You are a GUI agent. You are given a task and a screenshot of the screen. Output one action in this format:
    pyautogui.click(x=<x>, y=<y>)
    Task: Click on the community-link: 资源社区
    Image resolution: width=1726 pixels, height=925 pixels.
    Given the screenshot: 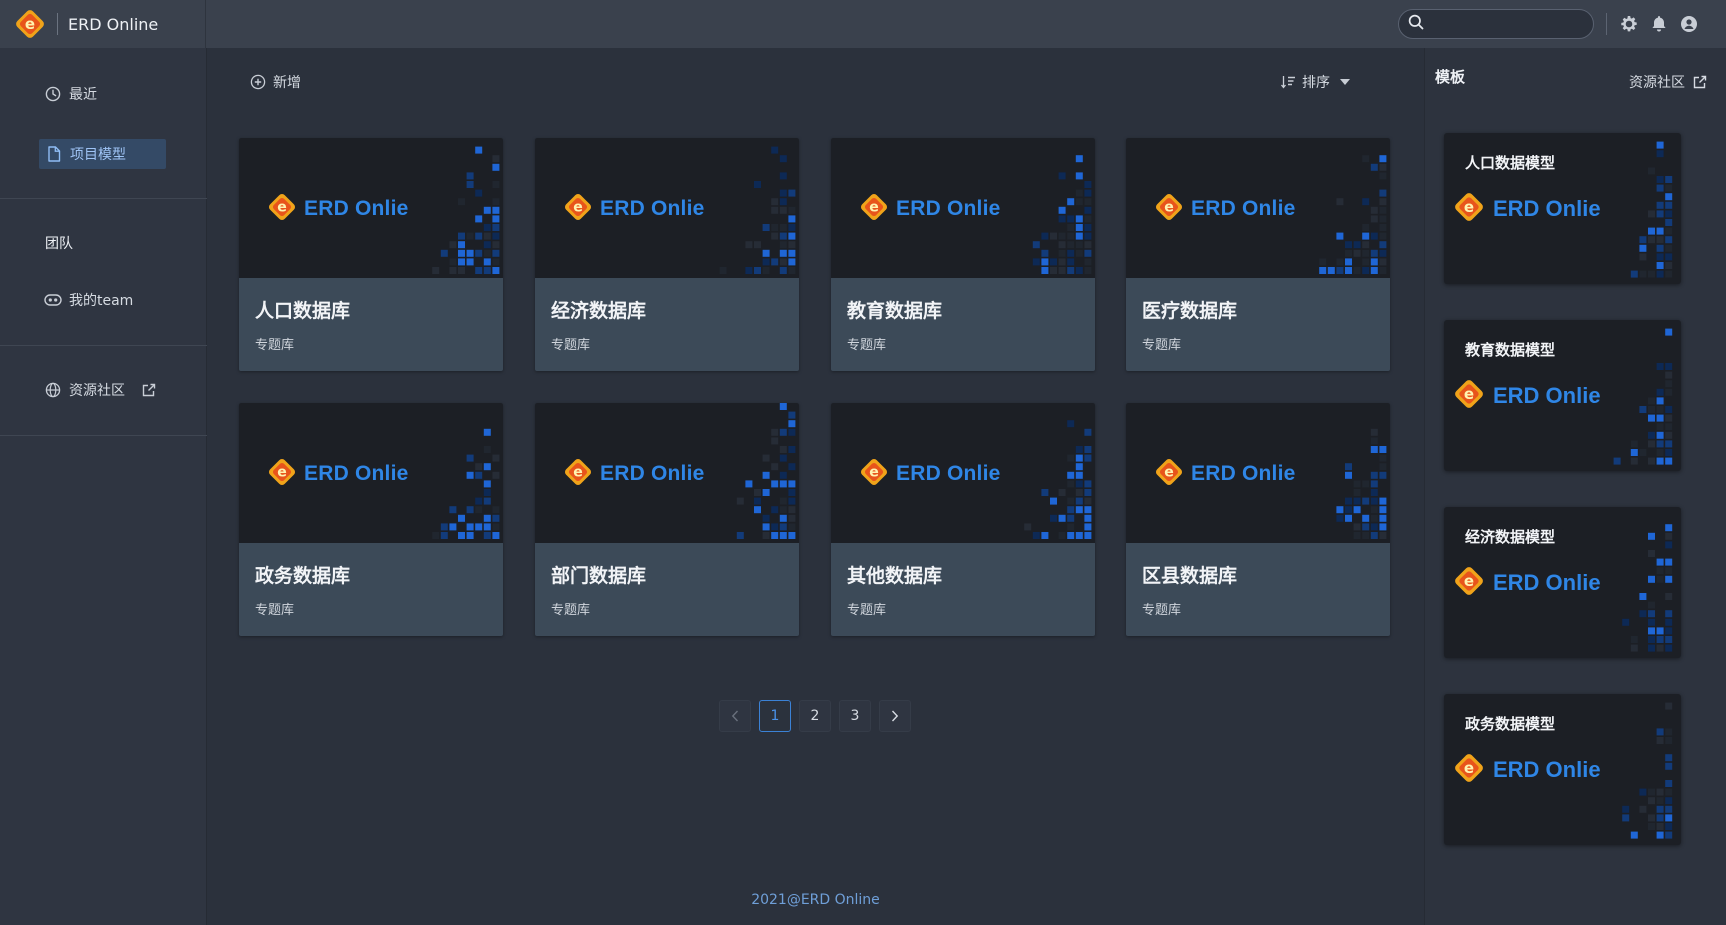 What is the action you would take?
    pyautogui.click(x=1669, y=82)
    